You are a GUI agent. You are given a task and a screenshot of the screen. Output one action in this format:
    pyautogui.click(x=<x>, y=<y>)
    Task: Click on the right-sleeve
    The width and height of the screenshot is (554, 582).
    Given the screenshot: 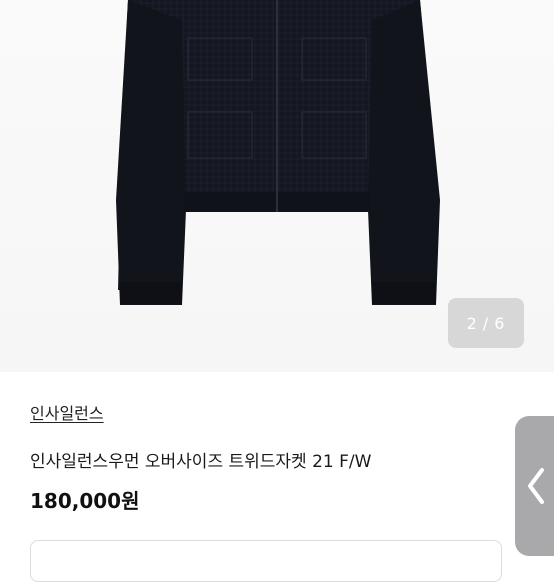 What is the action you would take?
    pyautogui.click(x=404, y=152)
    